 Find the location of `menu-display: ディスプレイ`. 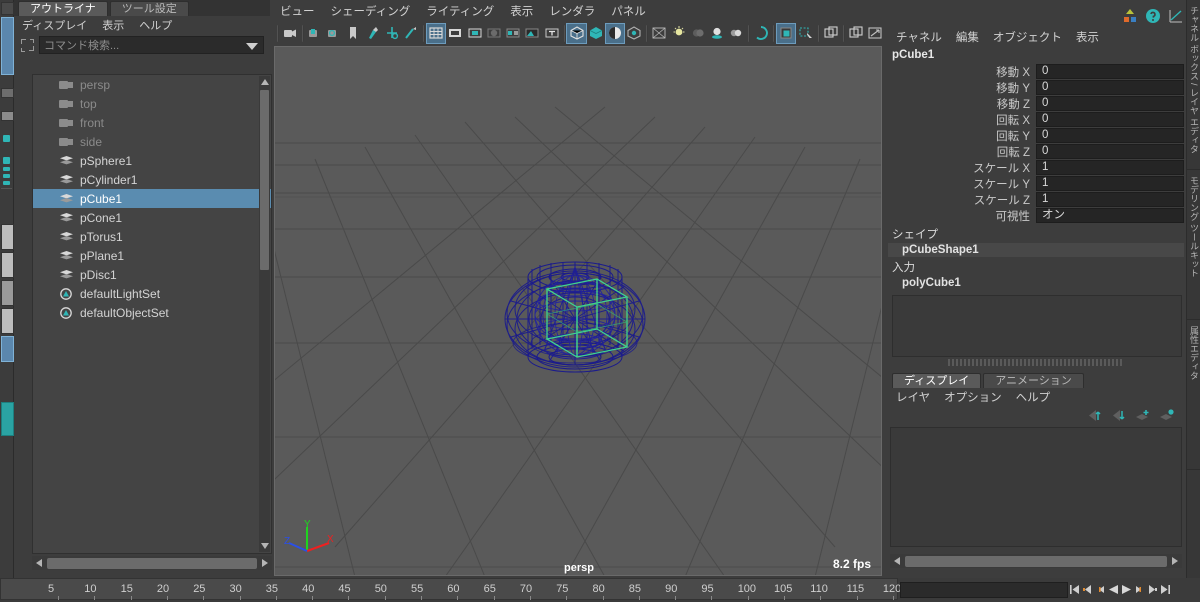

menu-display: ディスプレイ is located at coordinates (54, 25).